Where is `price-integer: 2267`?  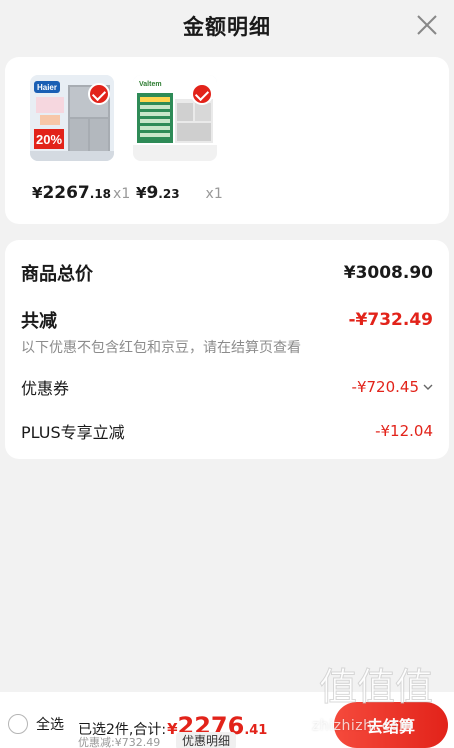 price-integer: 2267 is located at coordinates (66, 193).